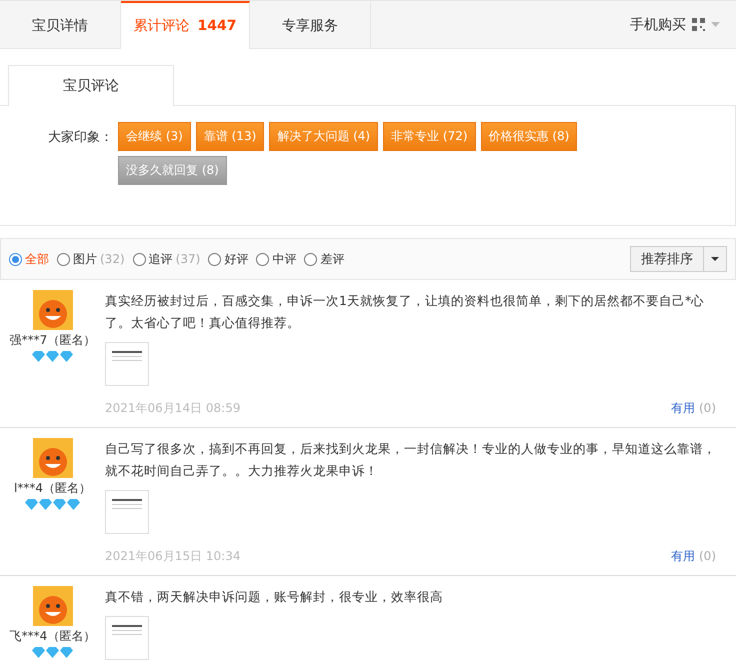 This screenshot has width=736, height=665. Describe the element at coordinates (85, 259) in the screenshot. I see `filter-label: 图片` at that location.